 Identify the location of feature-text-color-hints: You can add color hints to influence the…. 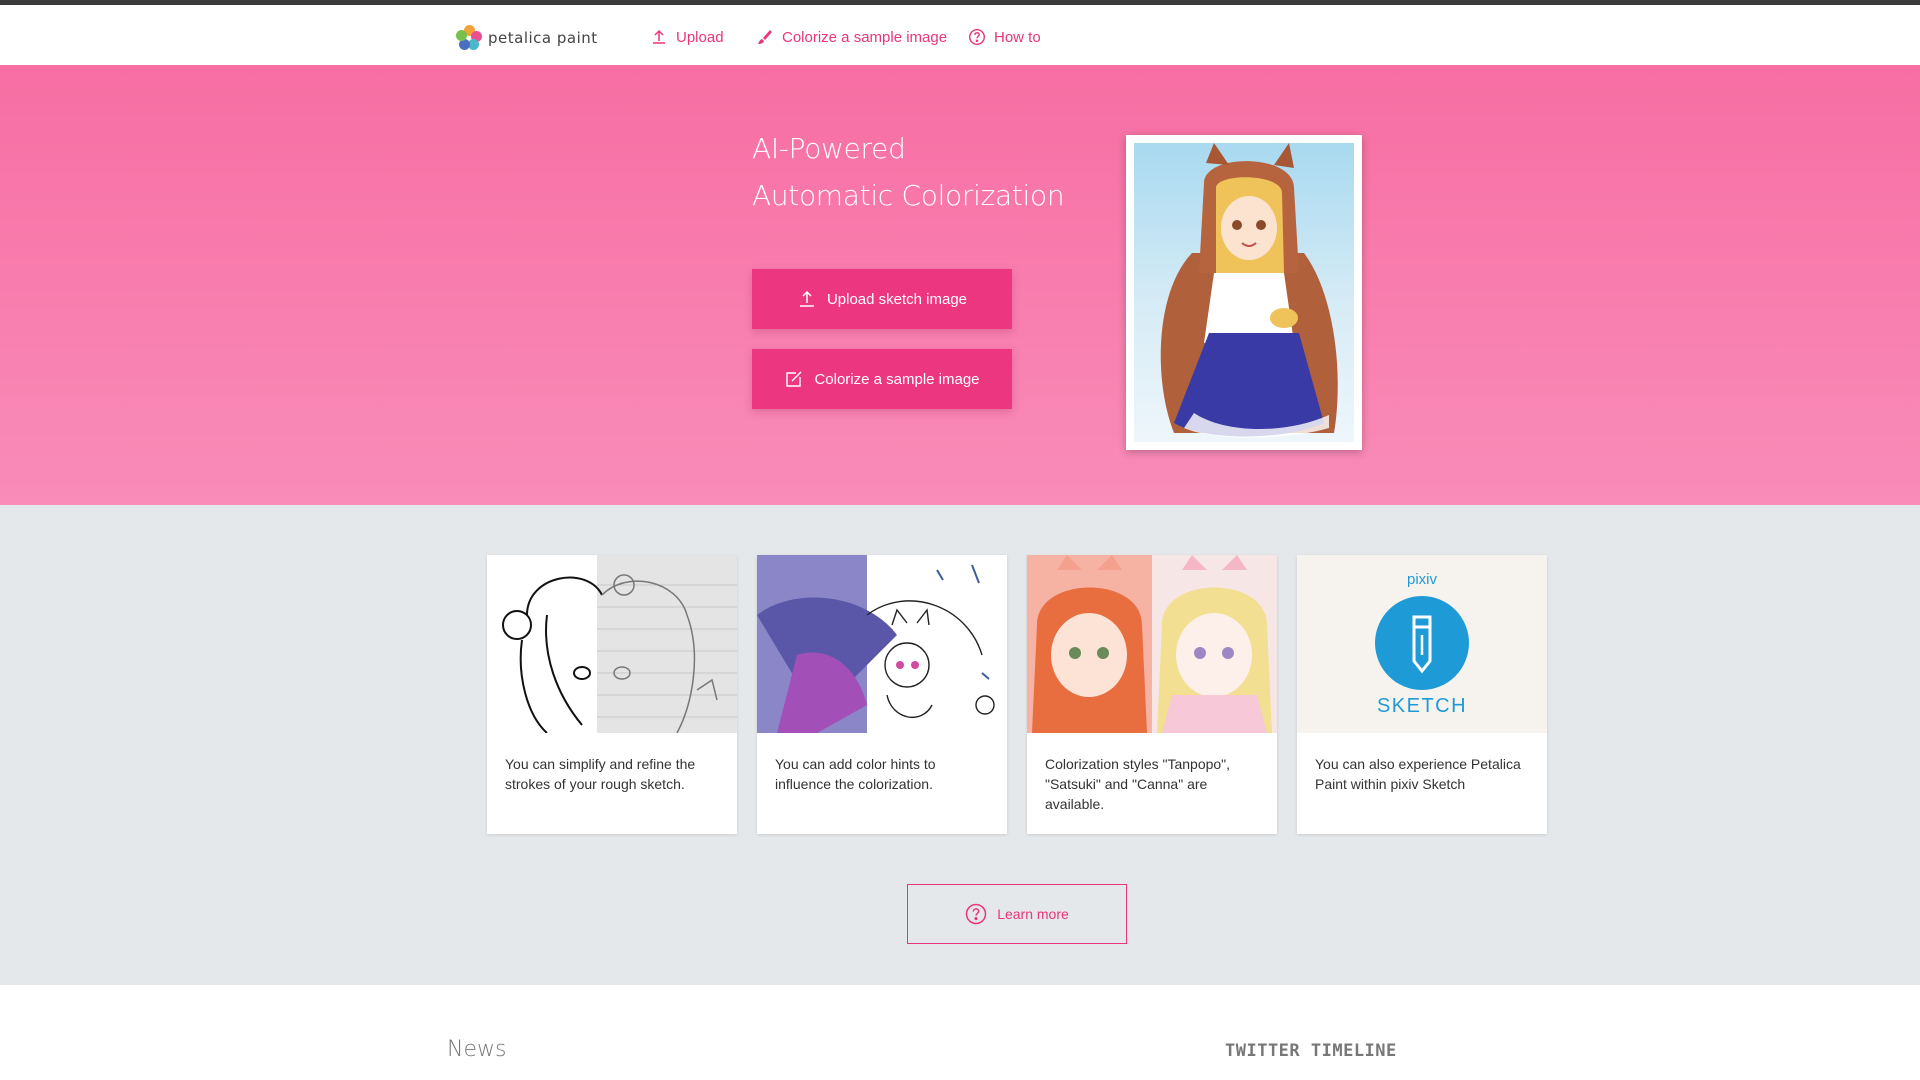
(855, 774).